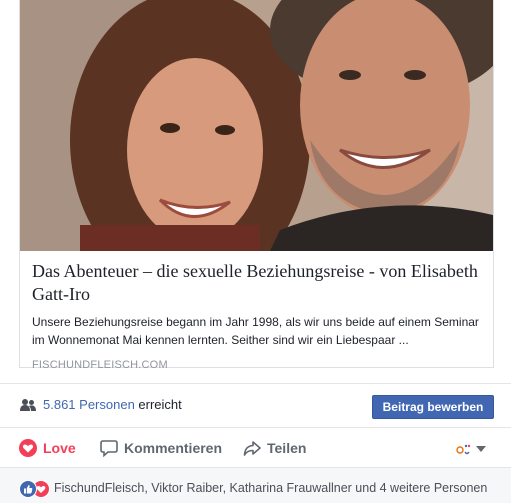  I want to click on reach-suffix: erreicht, so click(160, 404).